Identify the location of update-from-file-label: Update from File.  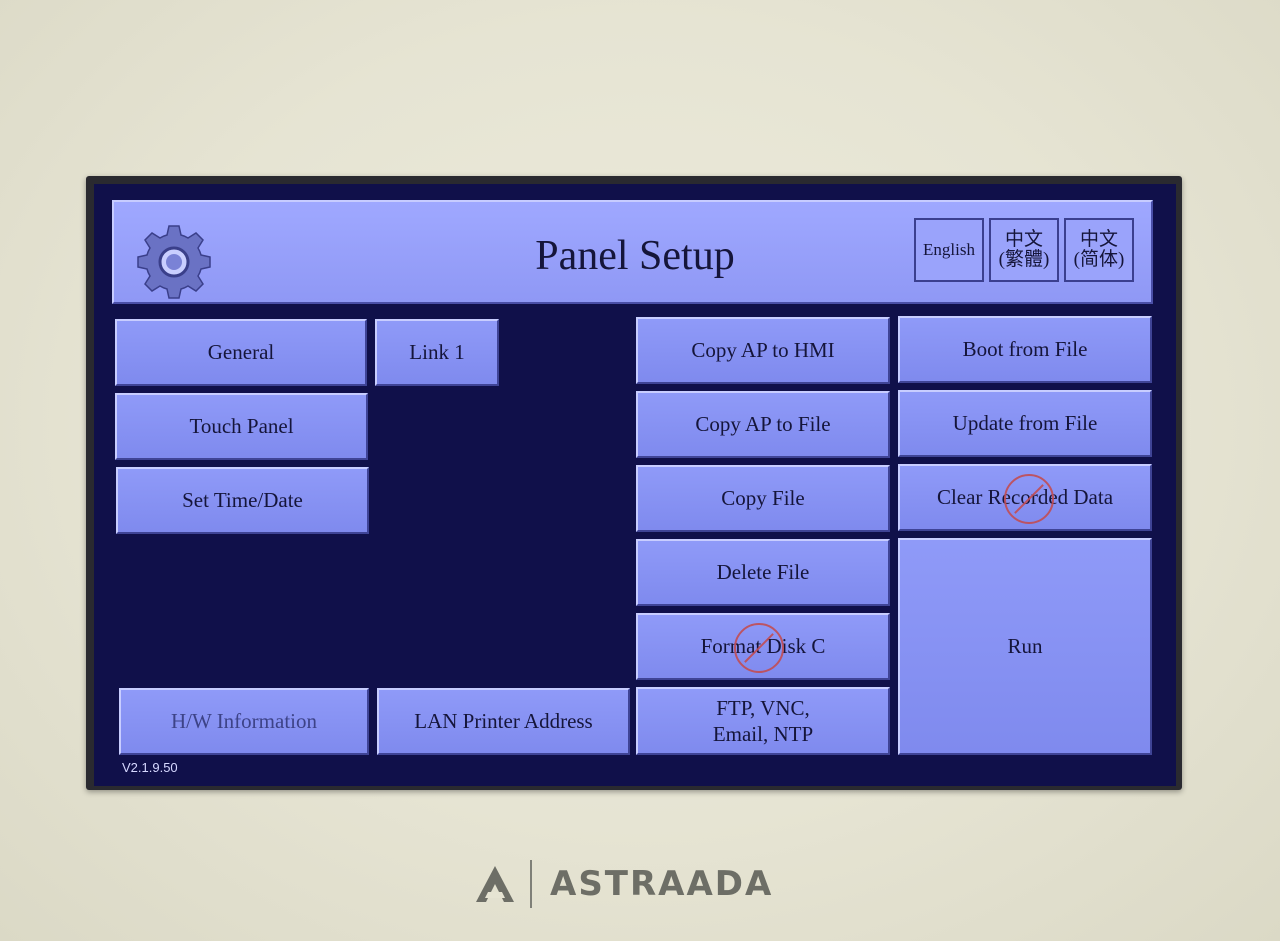
(1025, 423).